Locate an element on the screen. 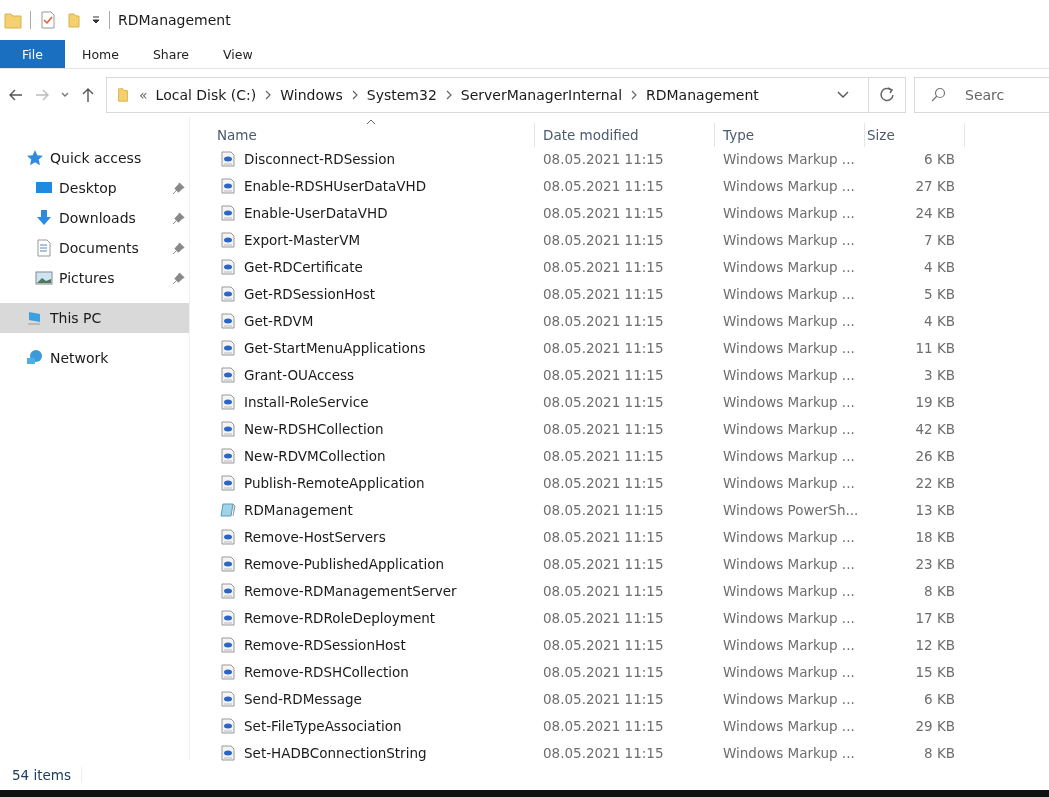 This screenshot has width=1049, height=797. size-cell-text: 27 KB is located at coordinates (934, 185).